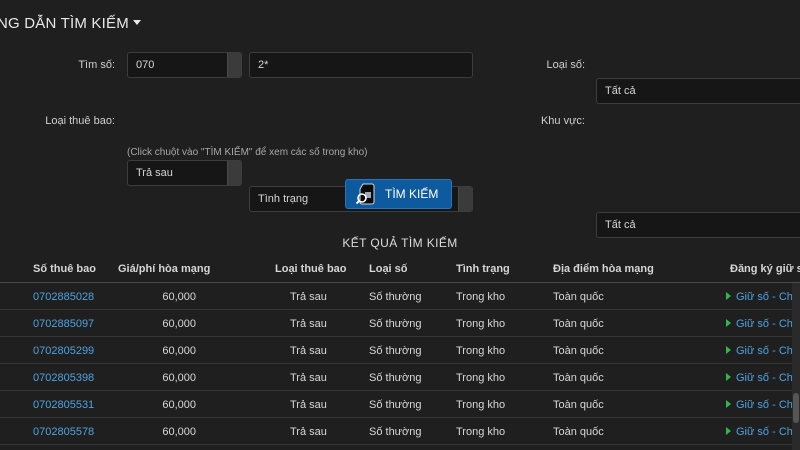 The height and width of the screenshot is (450, 800). I want to click on col-header-tinh-trang: Tình trạng, so click(483, 269).